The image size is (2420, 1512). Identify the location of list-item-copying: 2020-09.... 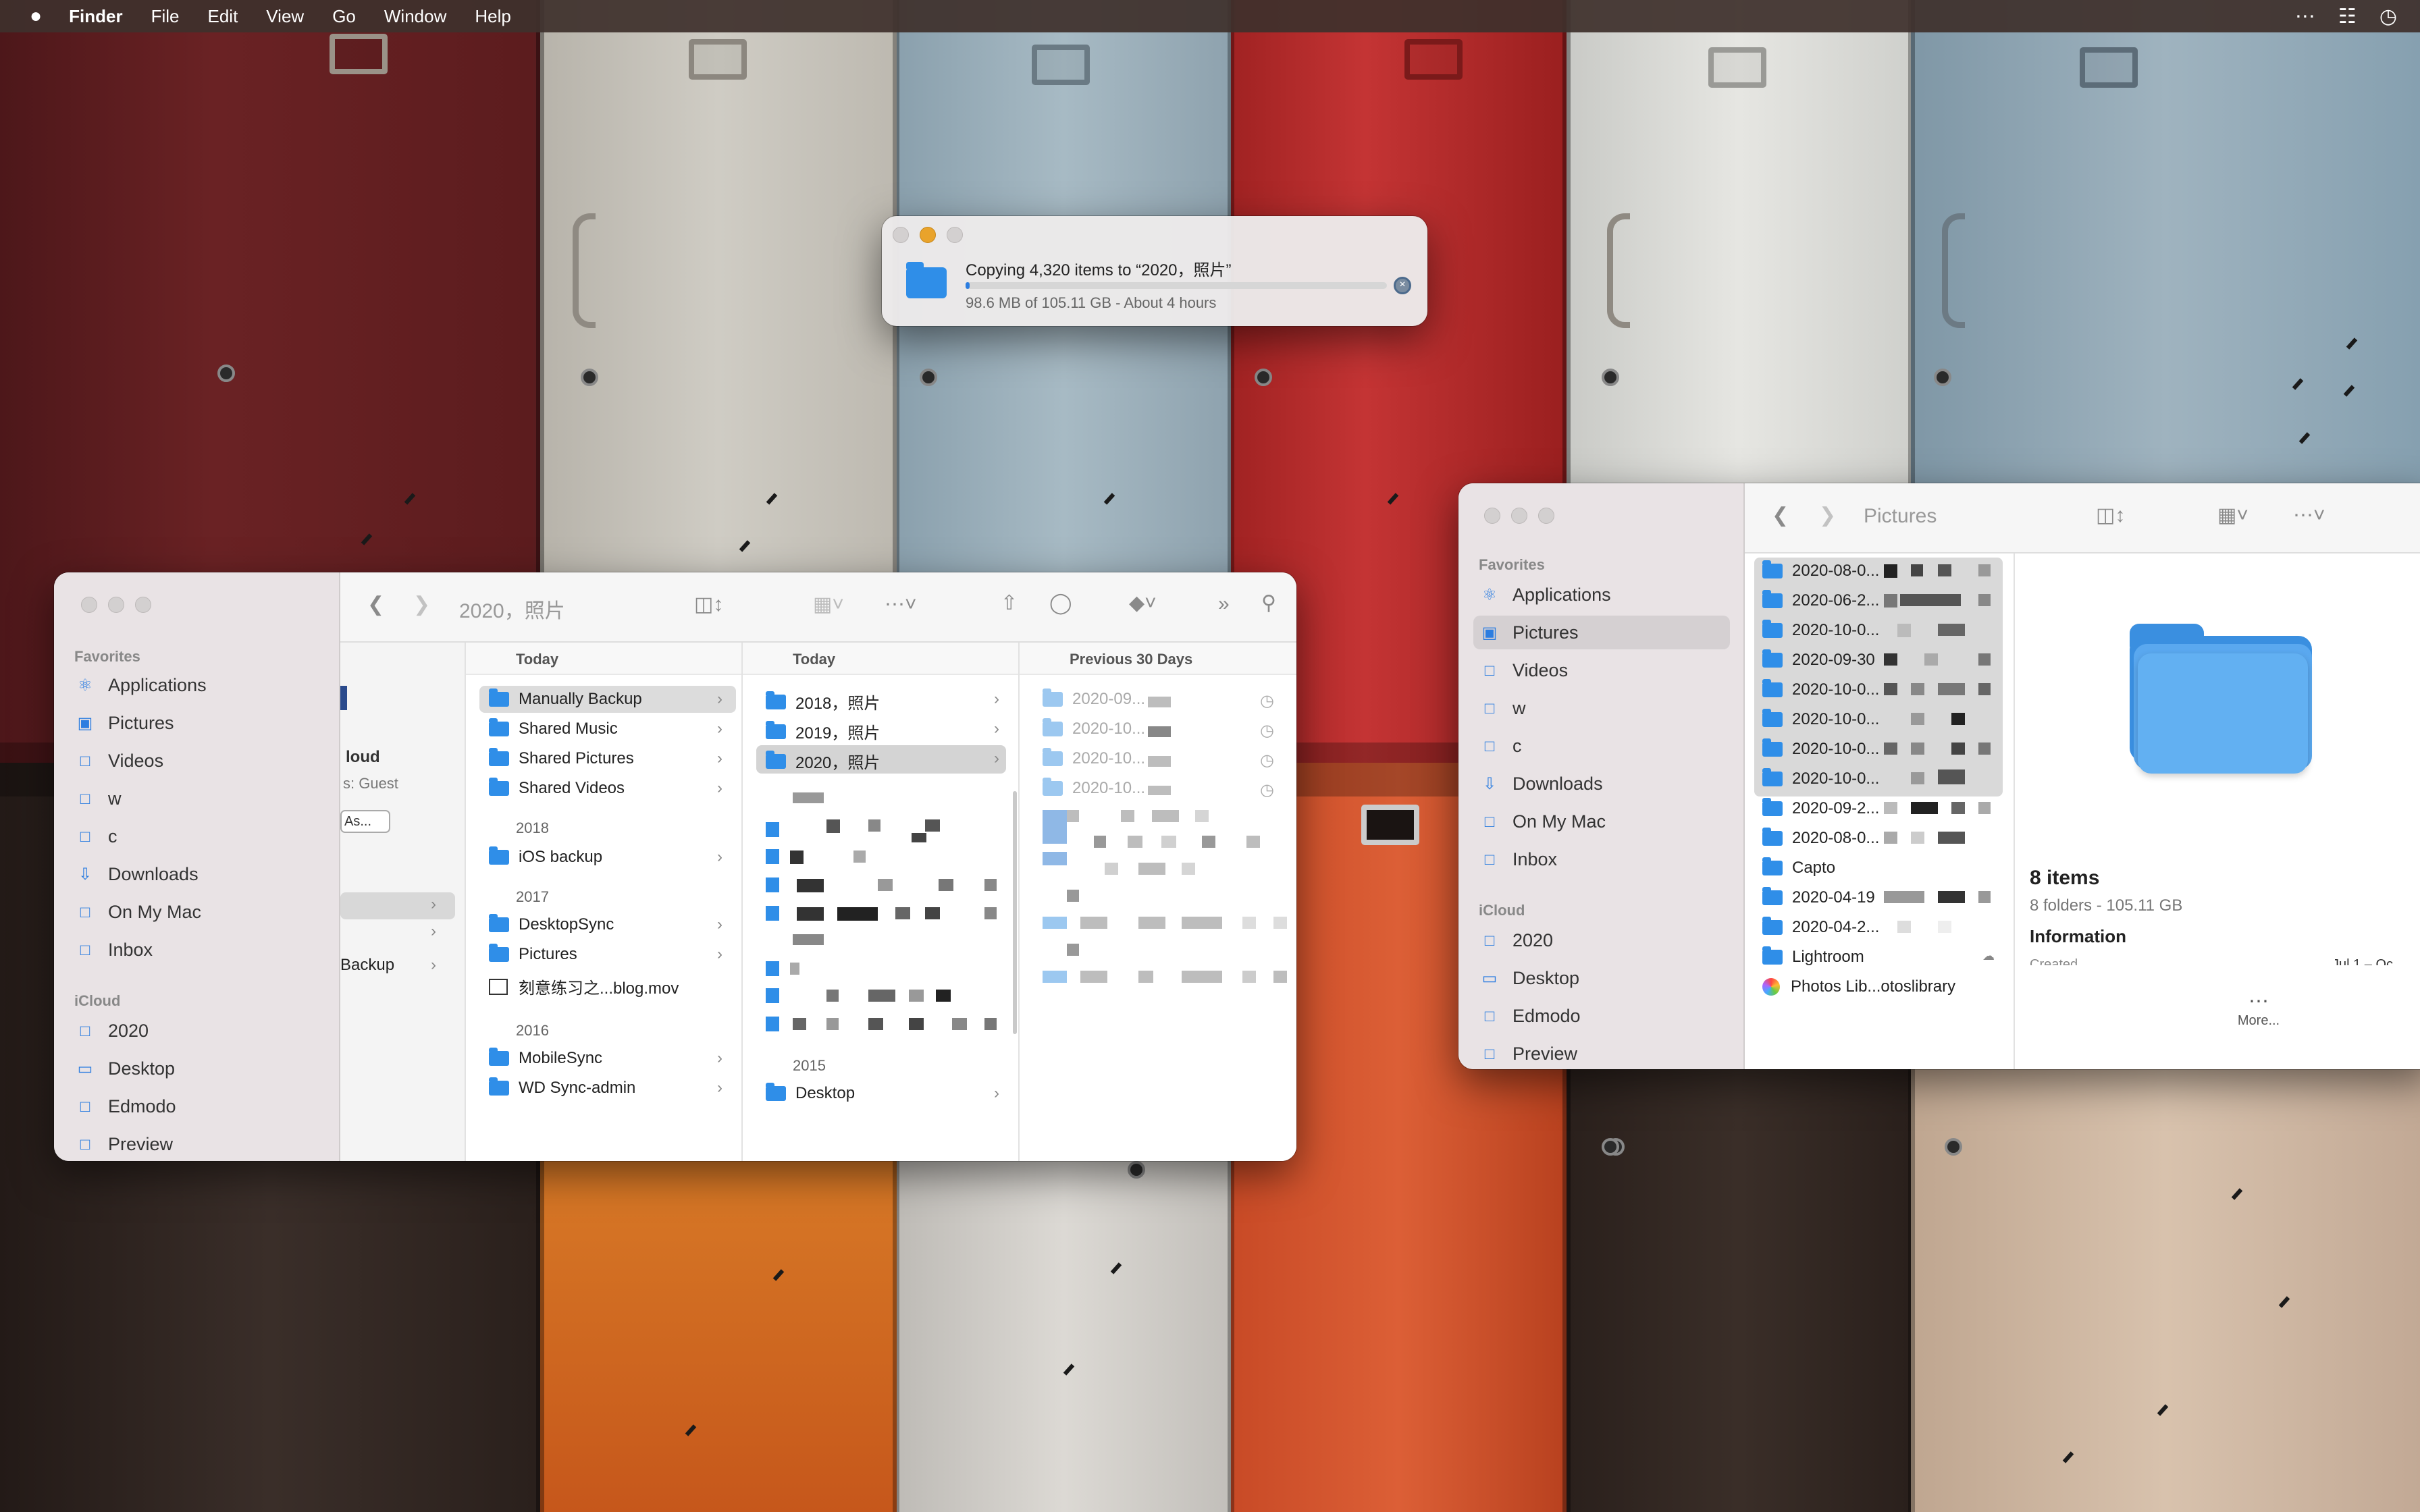
(1094, 698).